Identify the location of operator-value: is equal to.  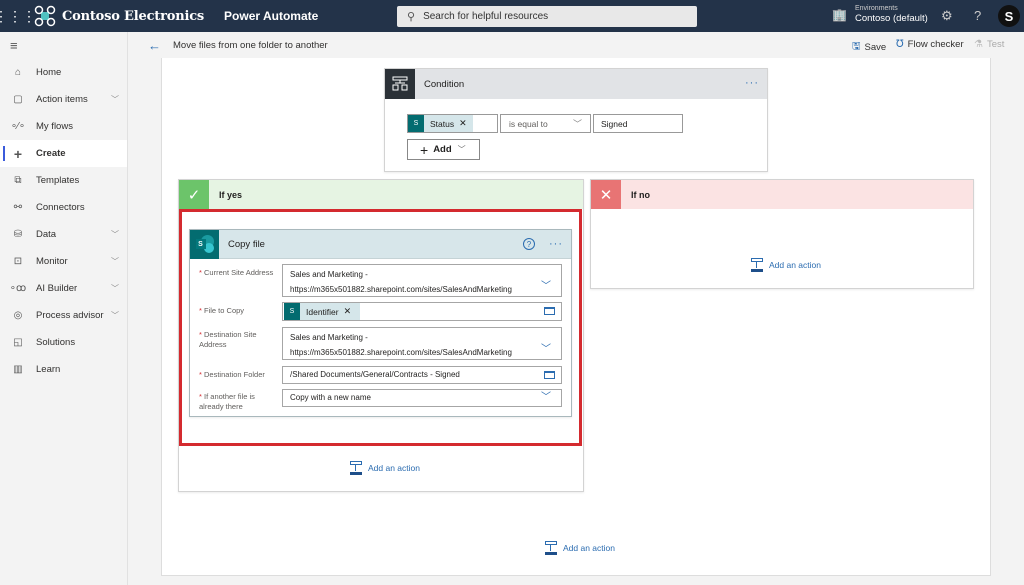
(528, 123).